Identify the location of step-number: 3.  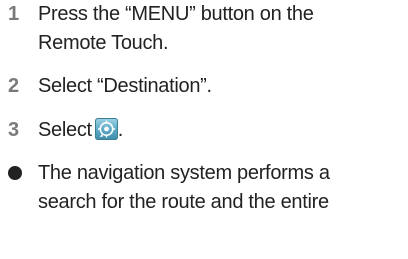
(13, 130).